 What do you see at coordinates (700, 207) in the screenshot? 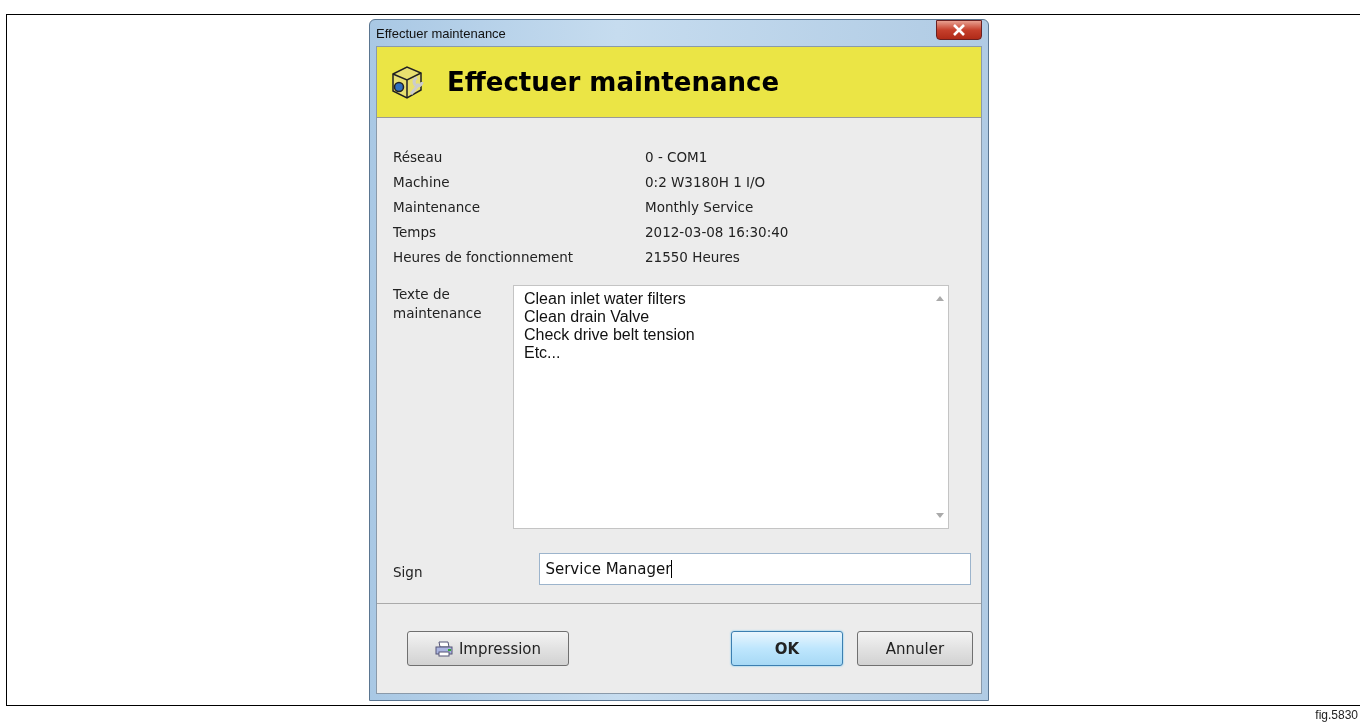
I see `field-value: Monthly Service` at bounding box center [700, 207].